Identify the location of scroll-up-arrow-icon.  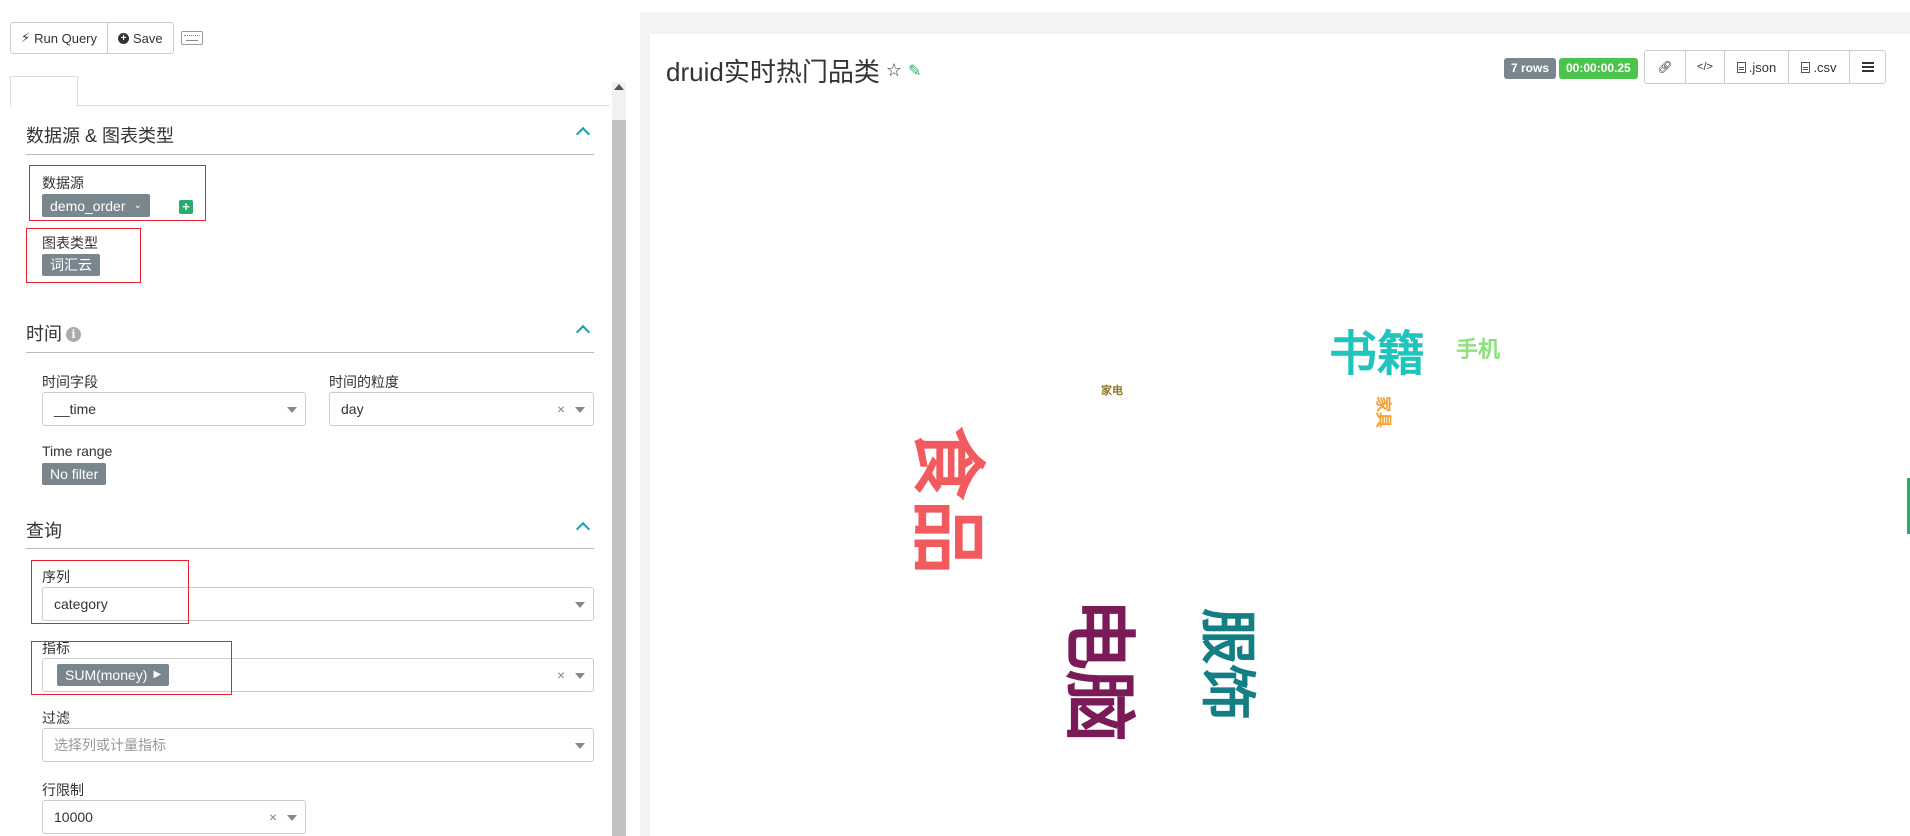
(619, 87).